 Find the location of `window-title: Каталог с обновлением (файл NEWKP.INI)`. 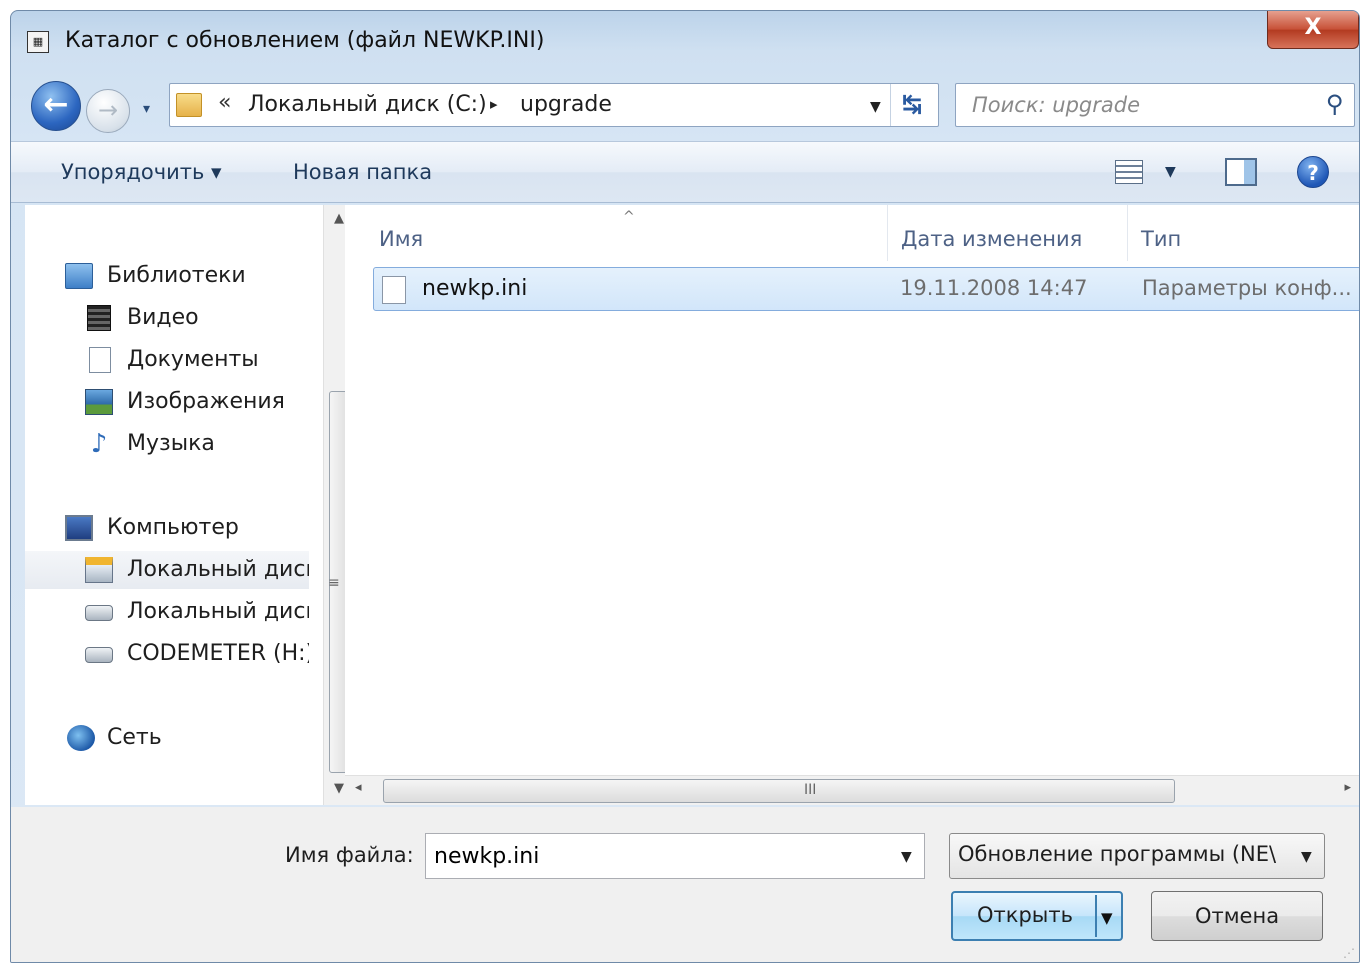

window-title: Каталог с обновлением (файл NEWKP.INI) is located at coordinates (305, 40).